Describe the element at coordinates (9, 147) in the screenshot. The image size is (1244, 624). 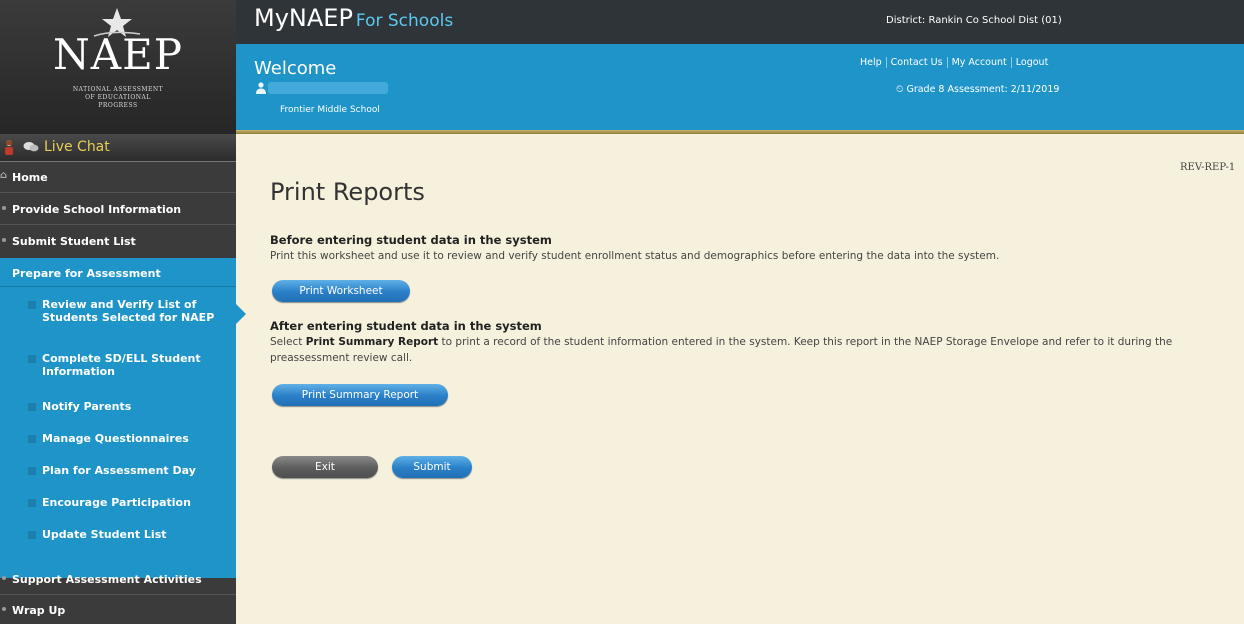
I see `agent-avatar-icon` at that location.